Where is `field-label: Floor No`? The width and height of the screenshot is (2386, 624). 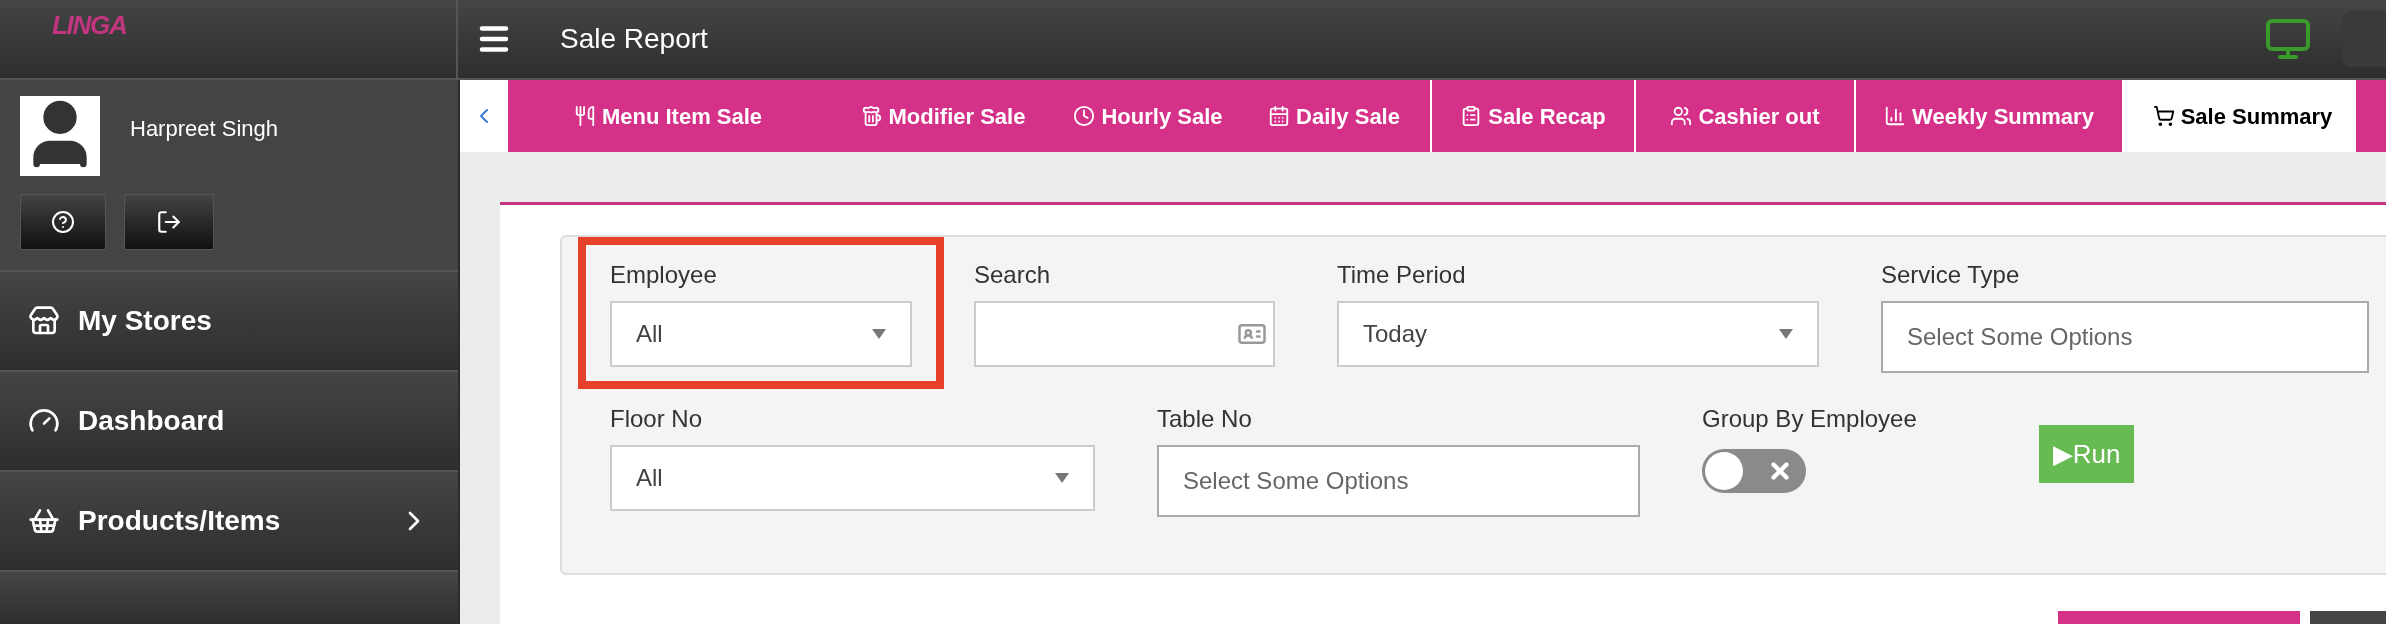
field-label: Floor No is located at coordinates (657, 419).